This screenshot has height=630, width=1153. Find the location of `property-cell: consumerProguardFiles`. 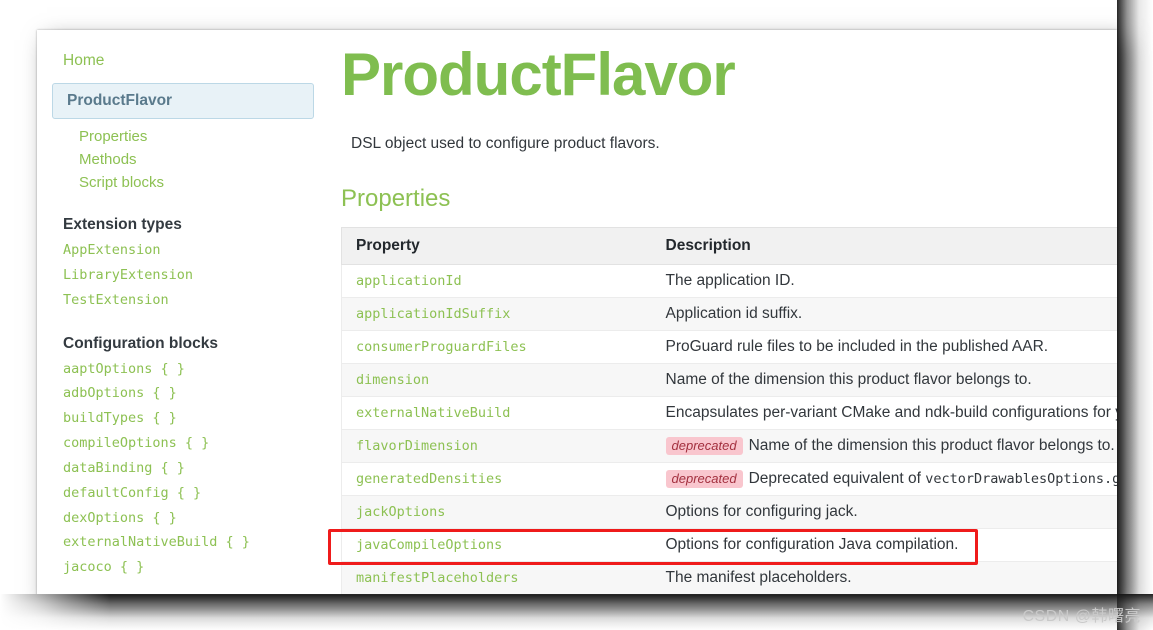

property-cell: consumerProguardFiles is located at coordinates (496, 347).